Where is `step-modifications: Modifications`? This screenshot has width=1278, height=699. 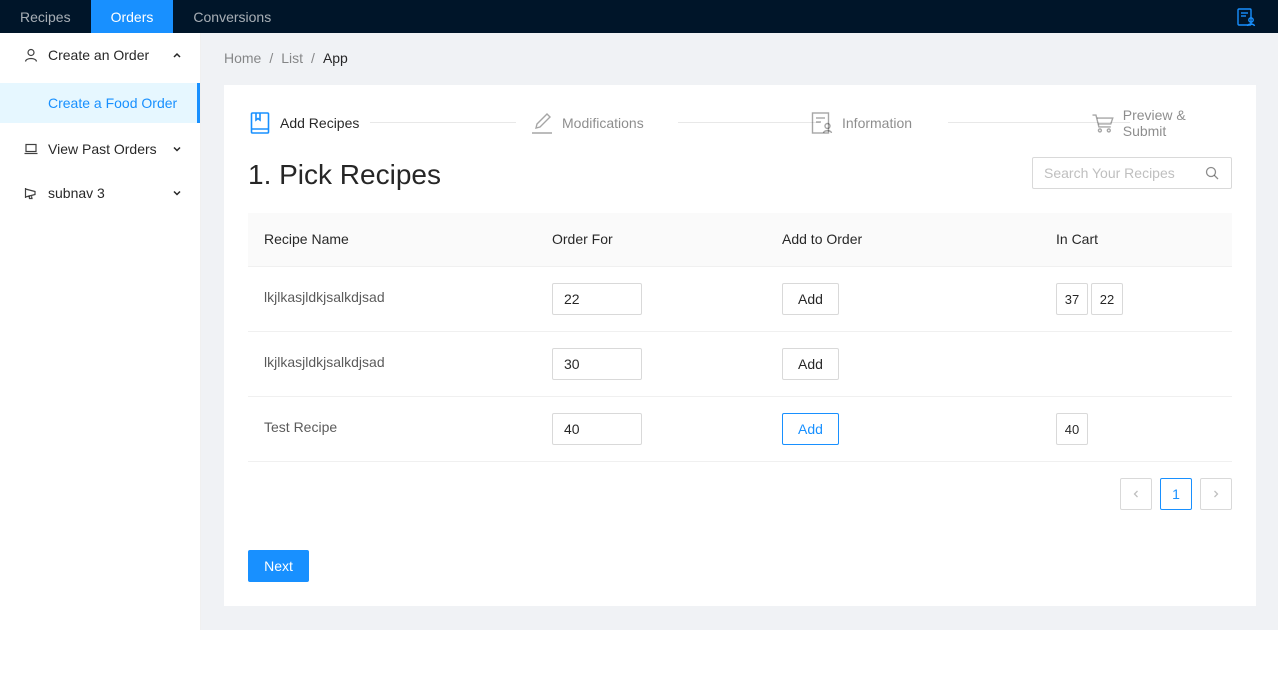 step-modifications: Modifications is located at coordinates (587, 123).